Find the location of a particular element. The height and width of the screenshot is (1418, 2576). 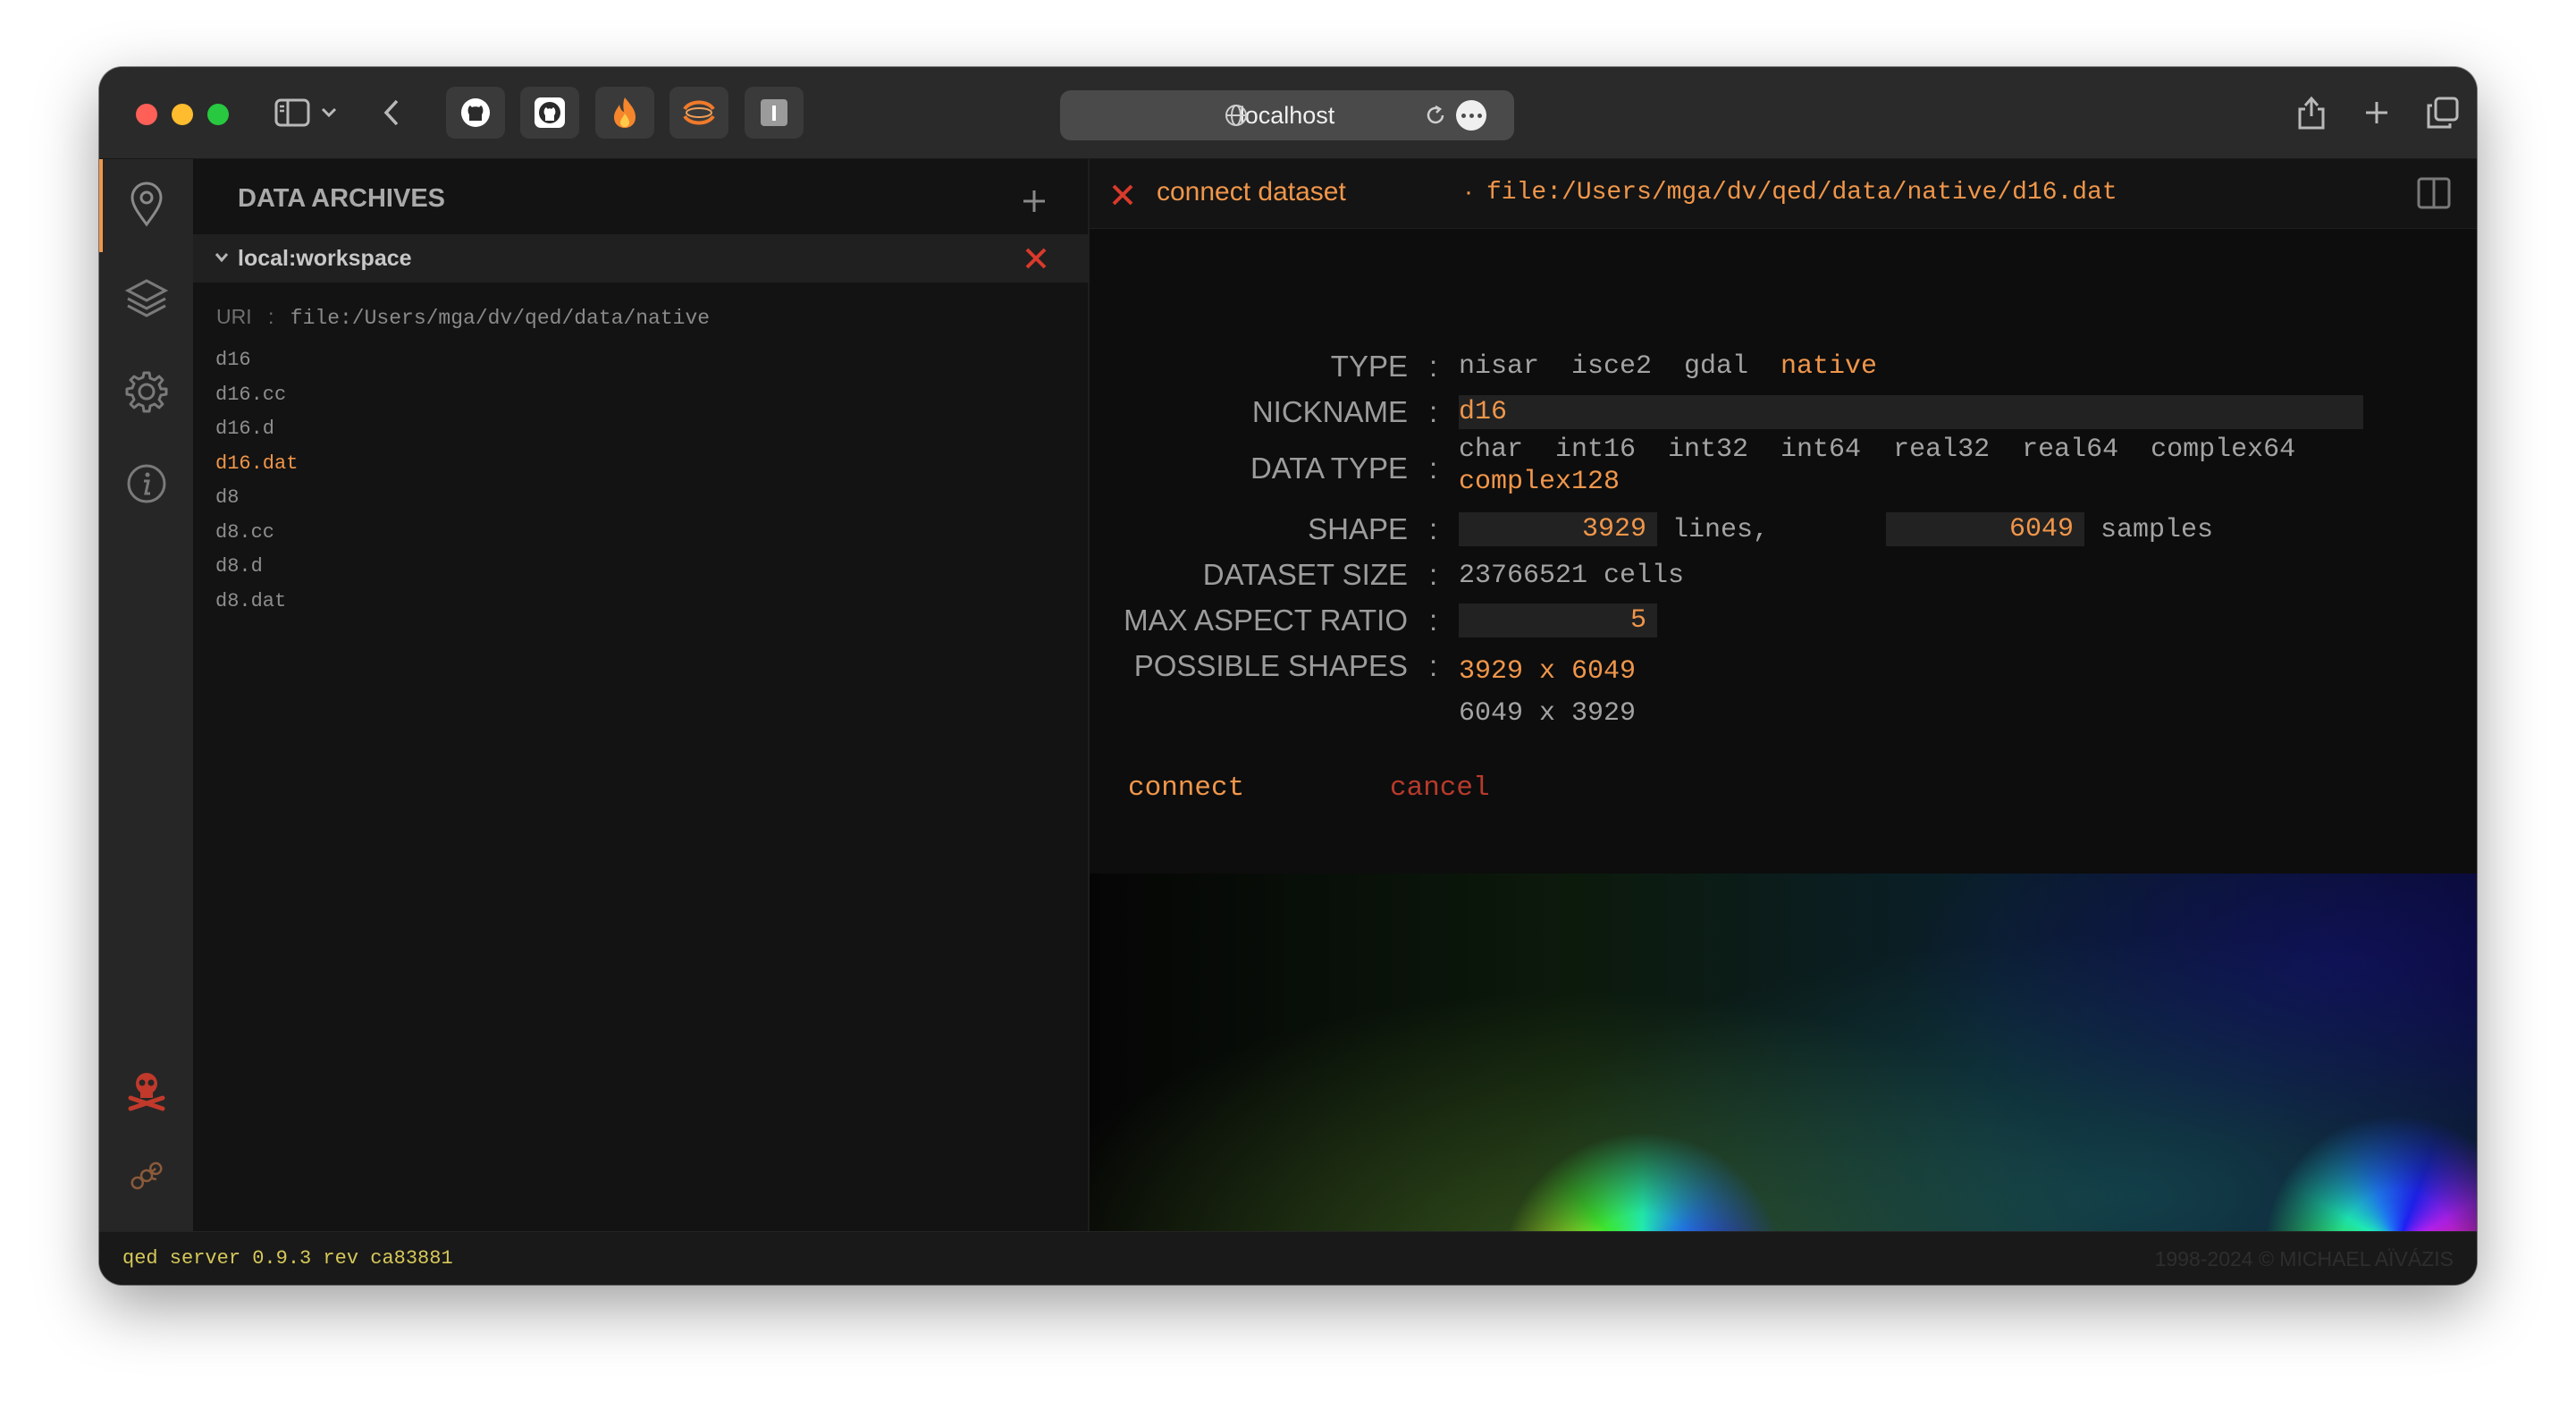

possible-shape-option: 6049 x 3929 is located at coordinates (1548, 714).